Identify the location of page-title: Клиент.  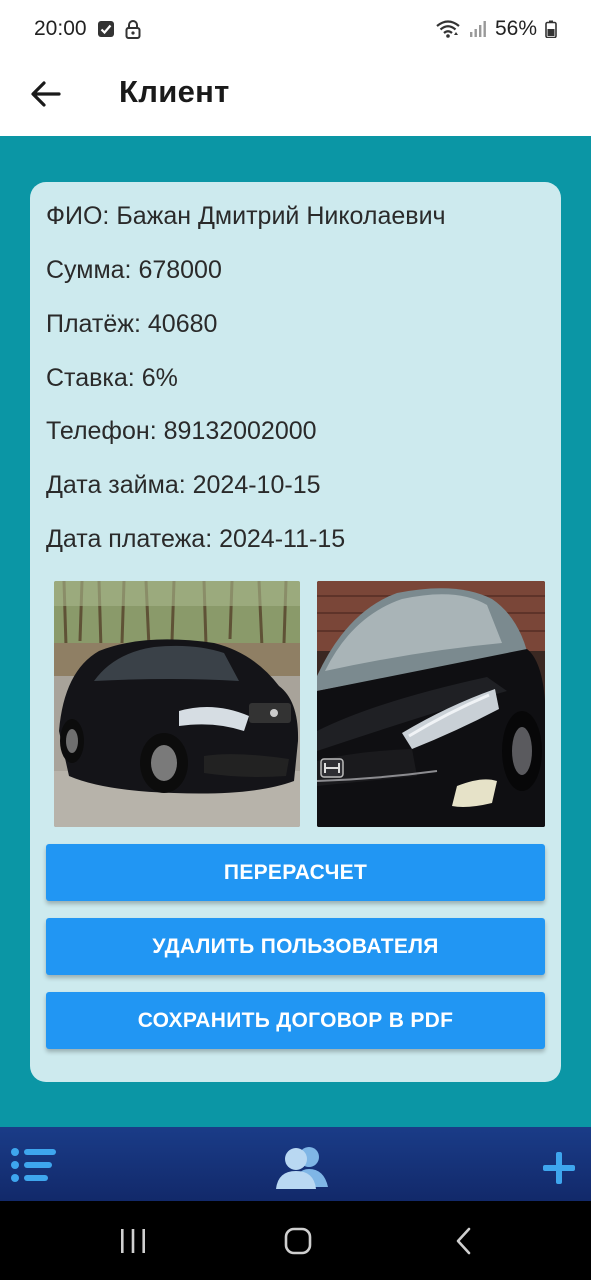
(174, 91).